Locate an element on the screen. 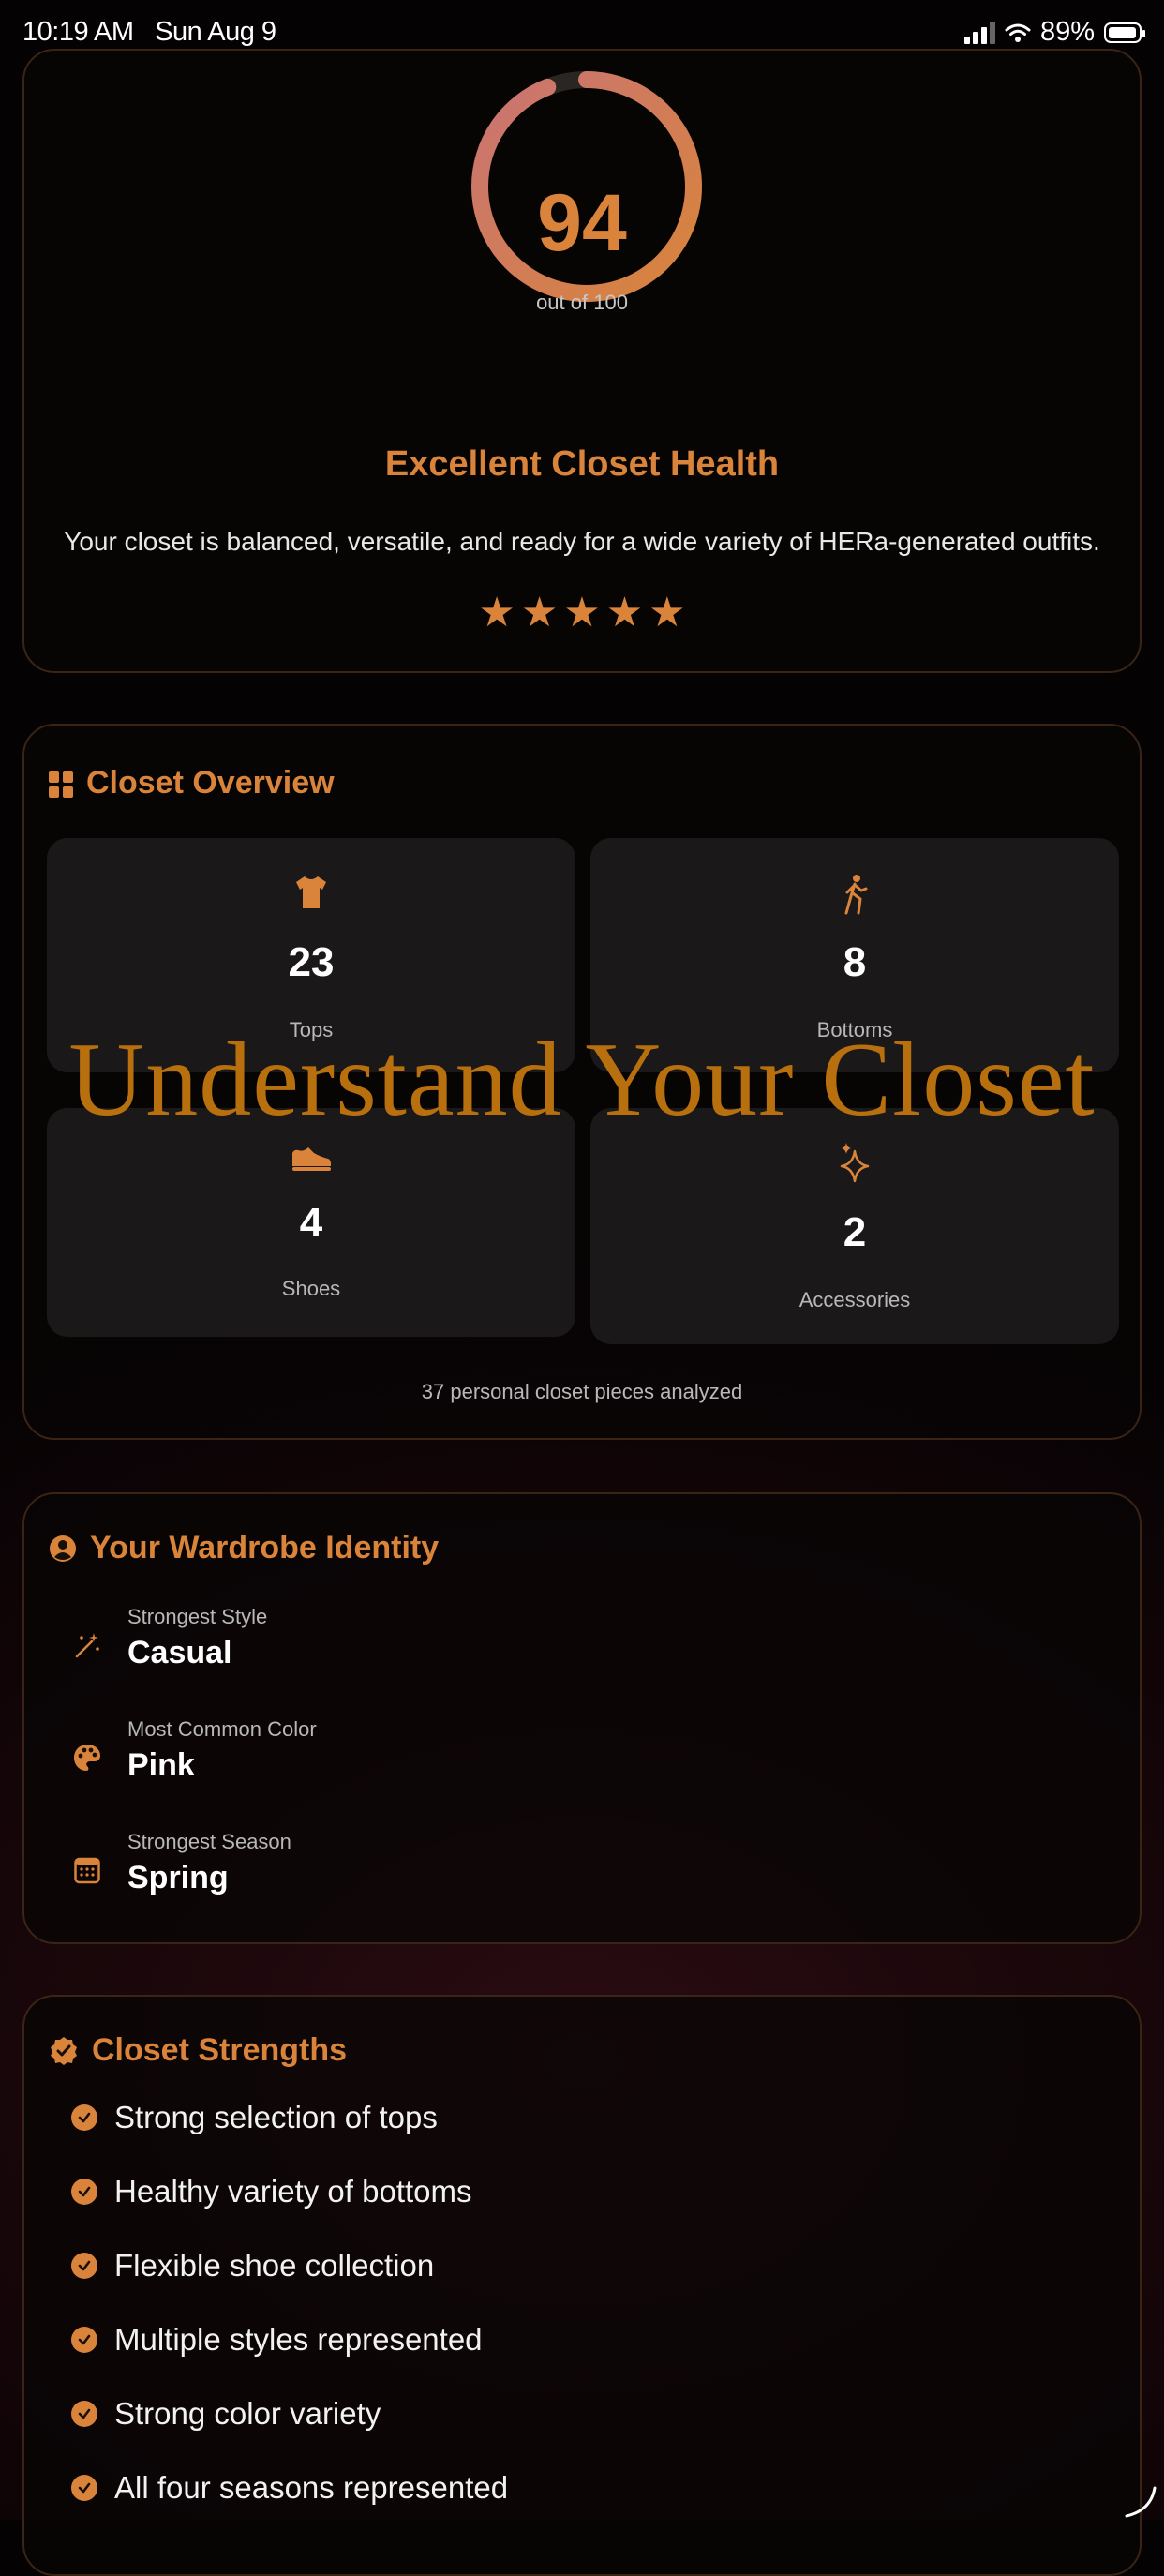 The height and width of the screenshot is (2576, 1164). strength-text: Flexible shoe collection is located at coordinates (274, 2266).